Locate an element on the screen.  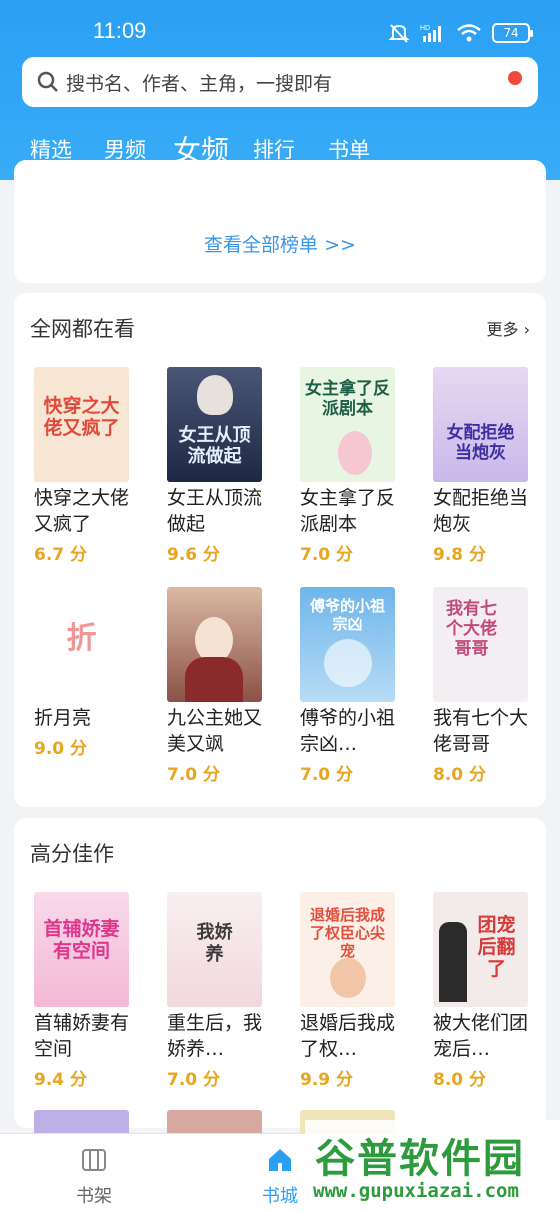
book-cover: 女王从顶流做起 is located at coordinates (214, 424).